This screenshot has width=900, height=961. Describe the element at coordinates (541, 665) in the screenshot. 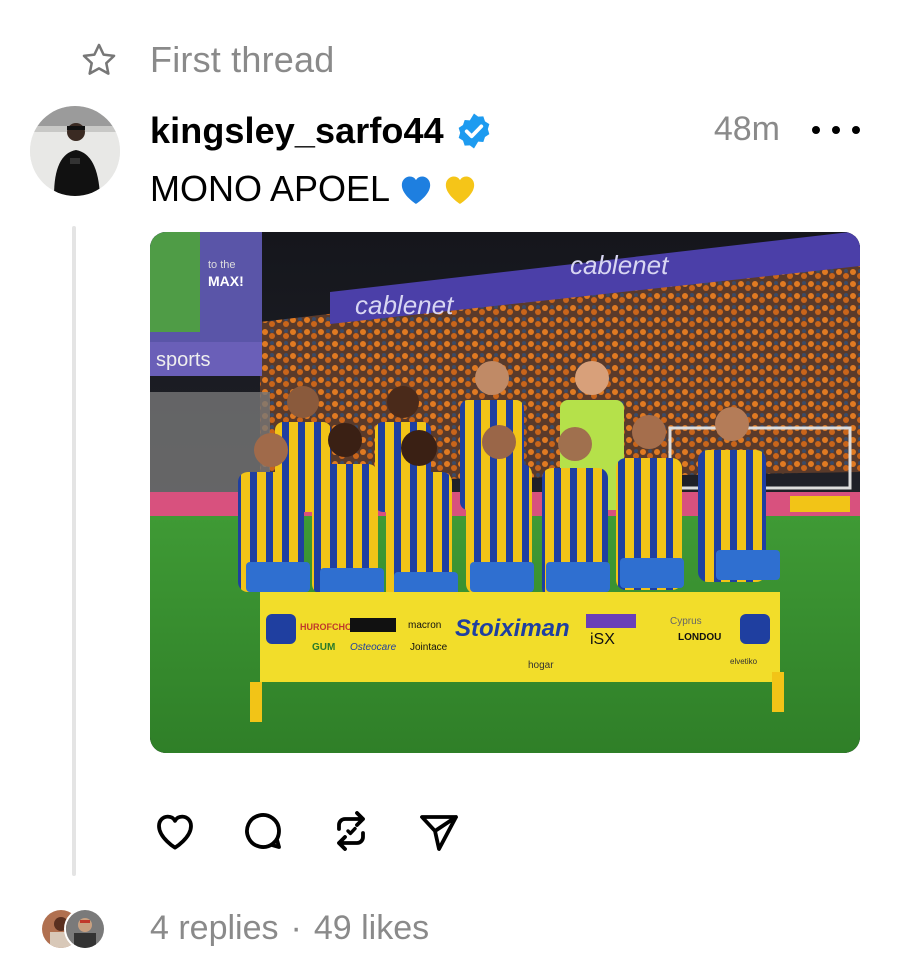

I see `svg-text: hogar` at that location.